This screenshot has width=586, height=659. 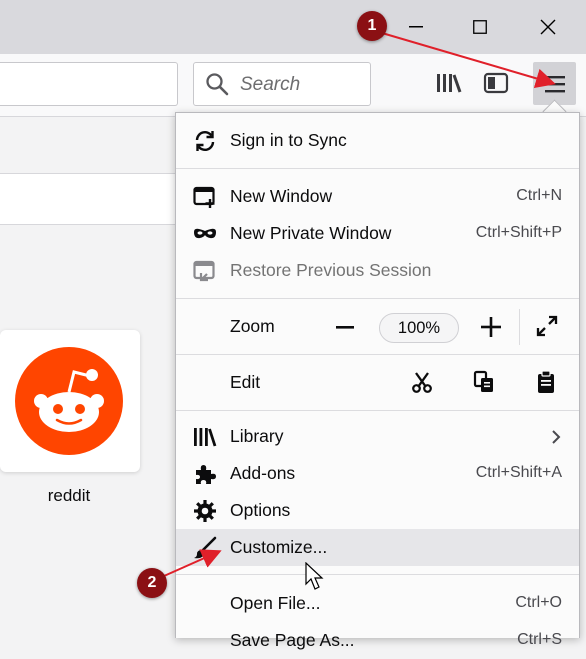 What do you see at coordinates (314, 576) in the screenshot?
I see `mouse-cursor-icon` at bounding box center [314, 576].